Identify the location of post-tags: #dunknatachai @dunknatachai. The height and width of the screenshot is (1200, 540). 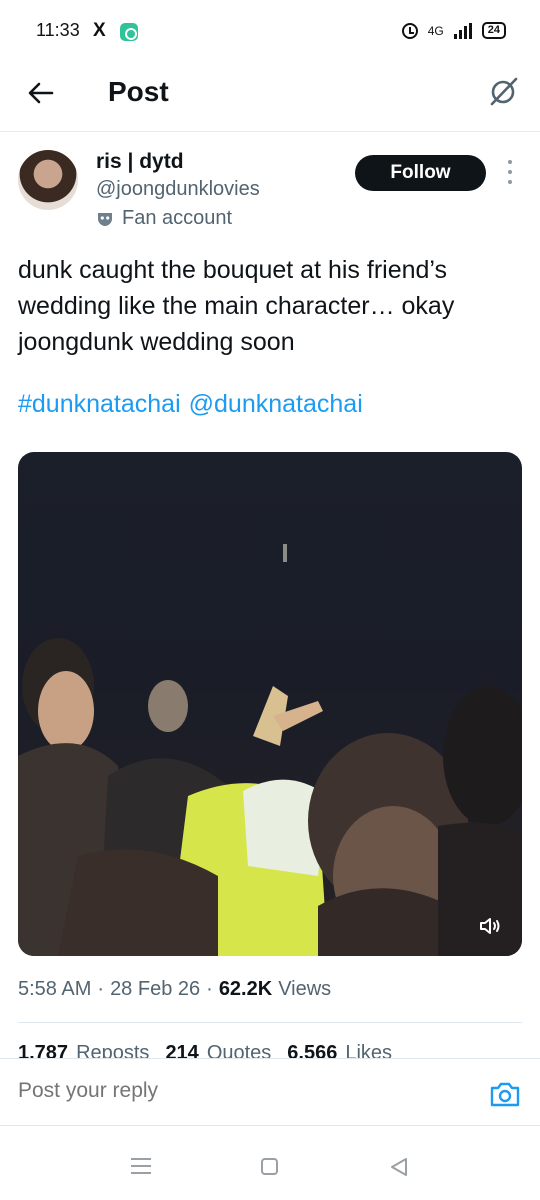
(190, 404).